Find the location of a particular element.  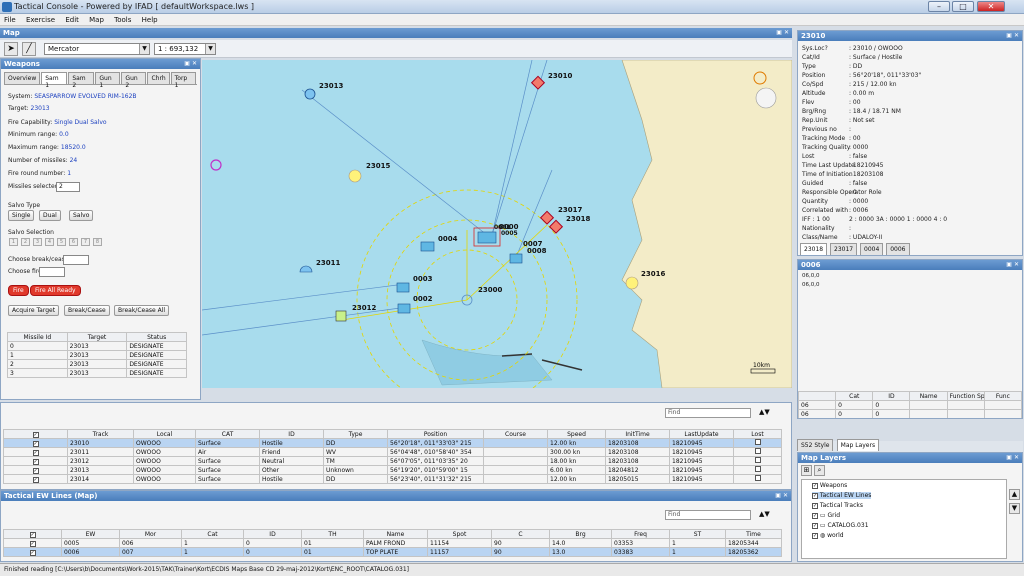

layer-world: ✓ ◍ world is located at coordinates (828, 535).